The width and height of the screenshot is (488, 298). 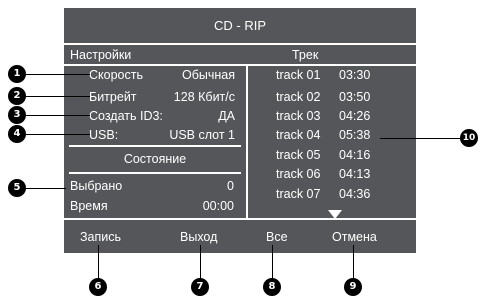 I want to click on track-name: track 05, so click(x=298, y=155).